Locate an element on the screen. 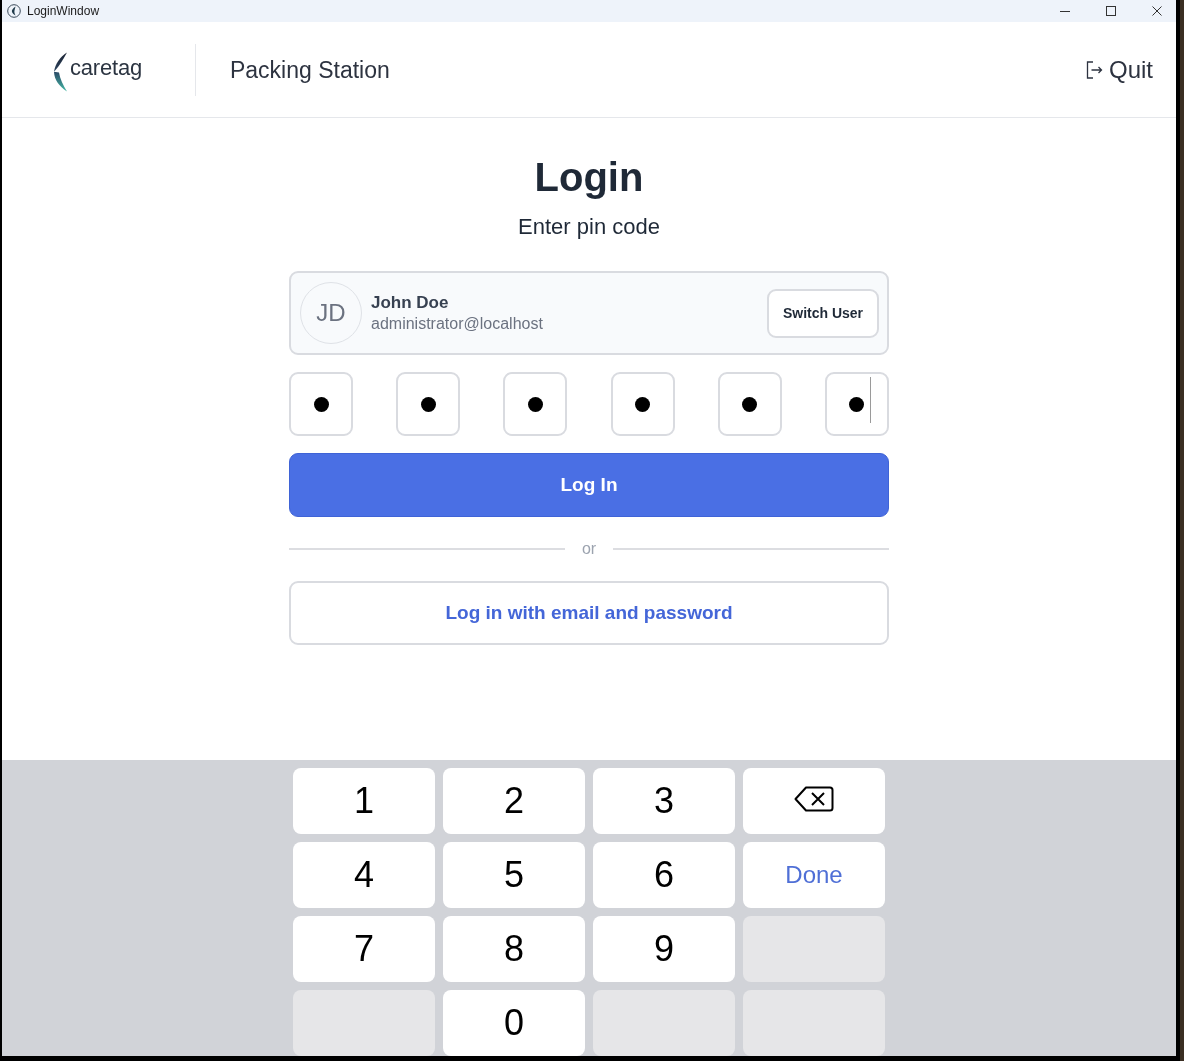 The image size is (1184, 1061). digit-key: 9 is located at coordinates (664, 949).